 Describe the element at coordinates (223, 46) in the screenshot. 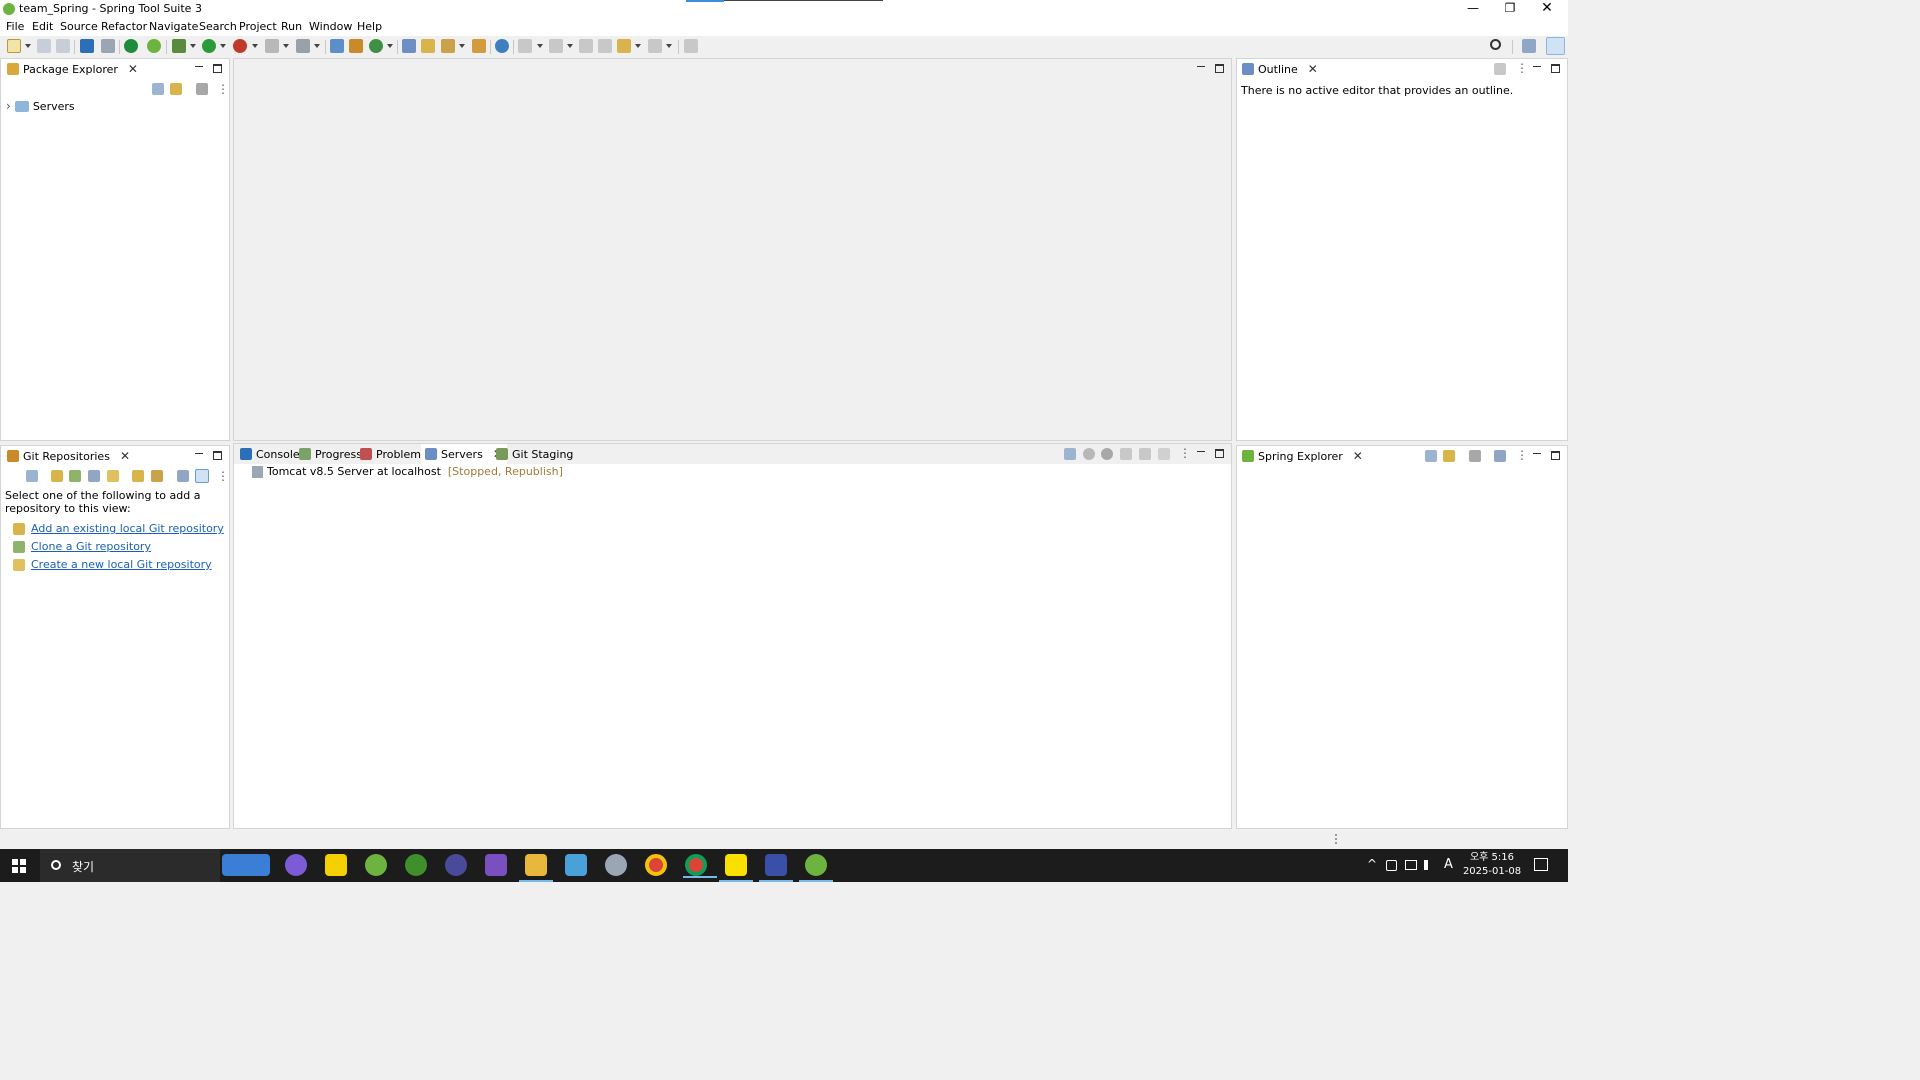

I see `run-dropdown-icon` at that location.